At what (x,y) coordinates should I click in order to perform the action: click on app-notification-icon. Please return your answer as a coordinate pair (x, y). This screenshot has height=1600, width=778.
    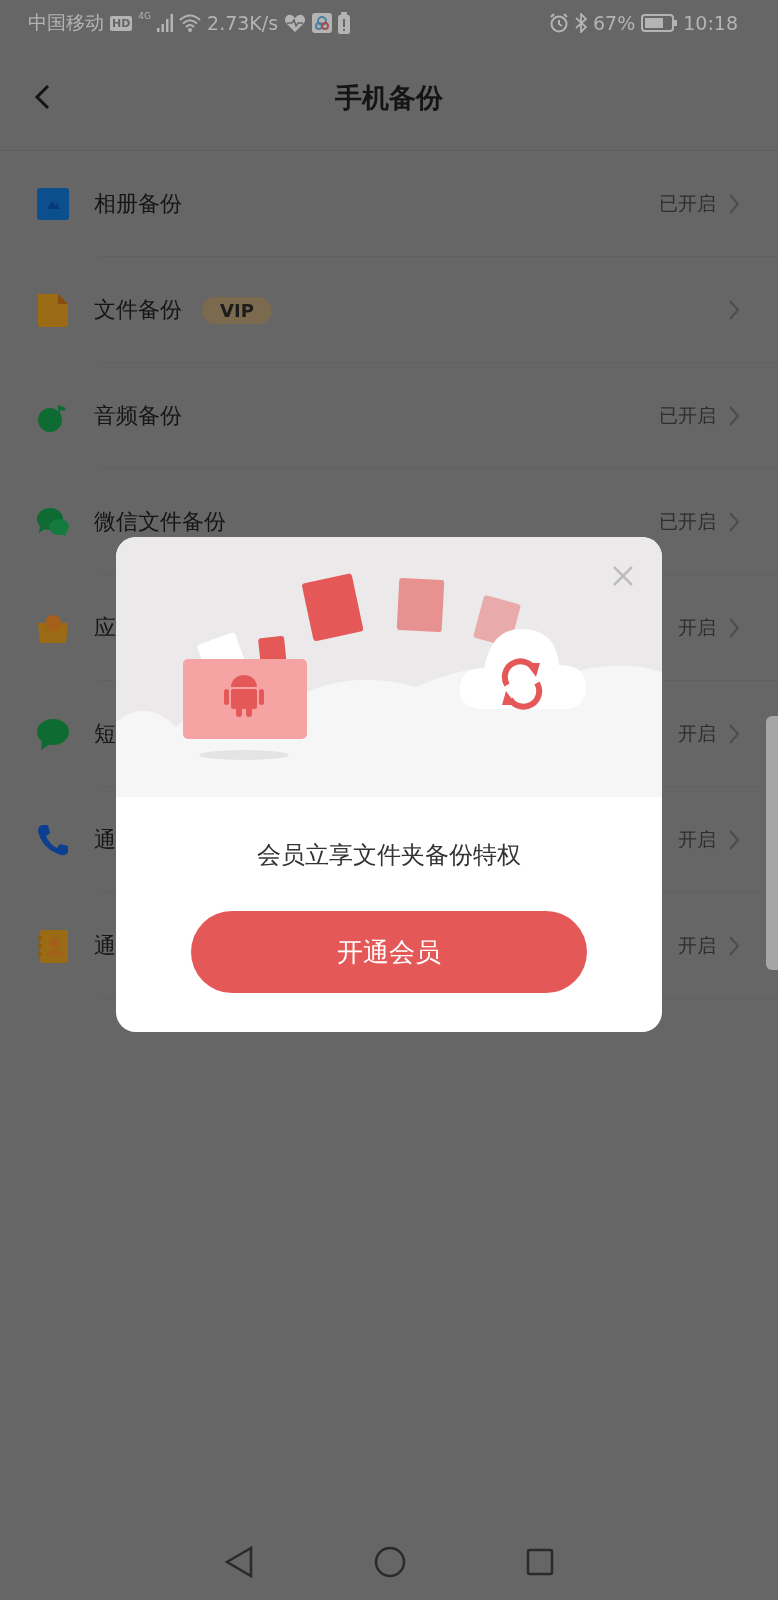
    Looking at the image, I should click on (322, 23).